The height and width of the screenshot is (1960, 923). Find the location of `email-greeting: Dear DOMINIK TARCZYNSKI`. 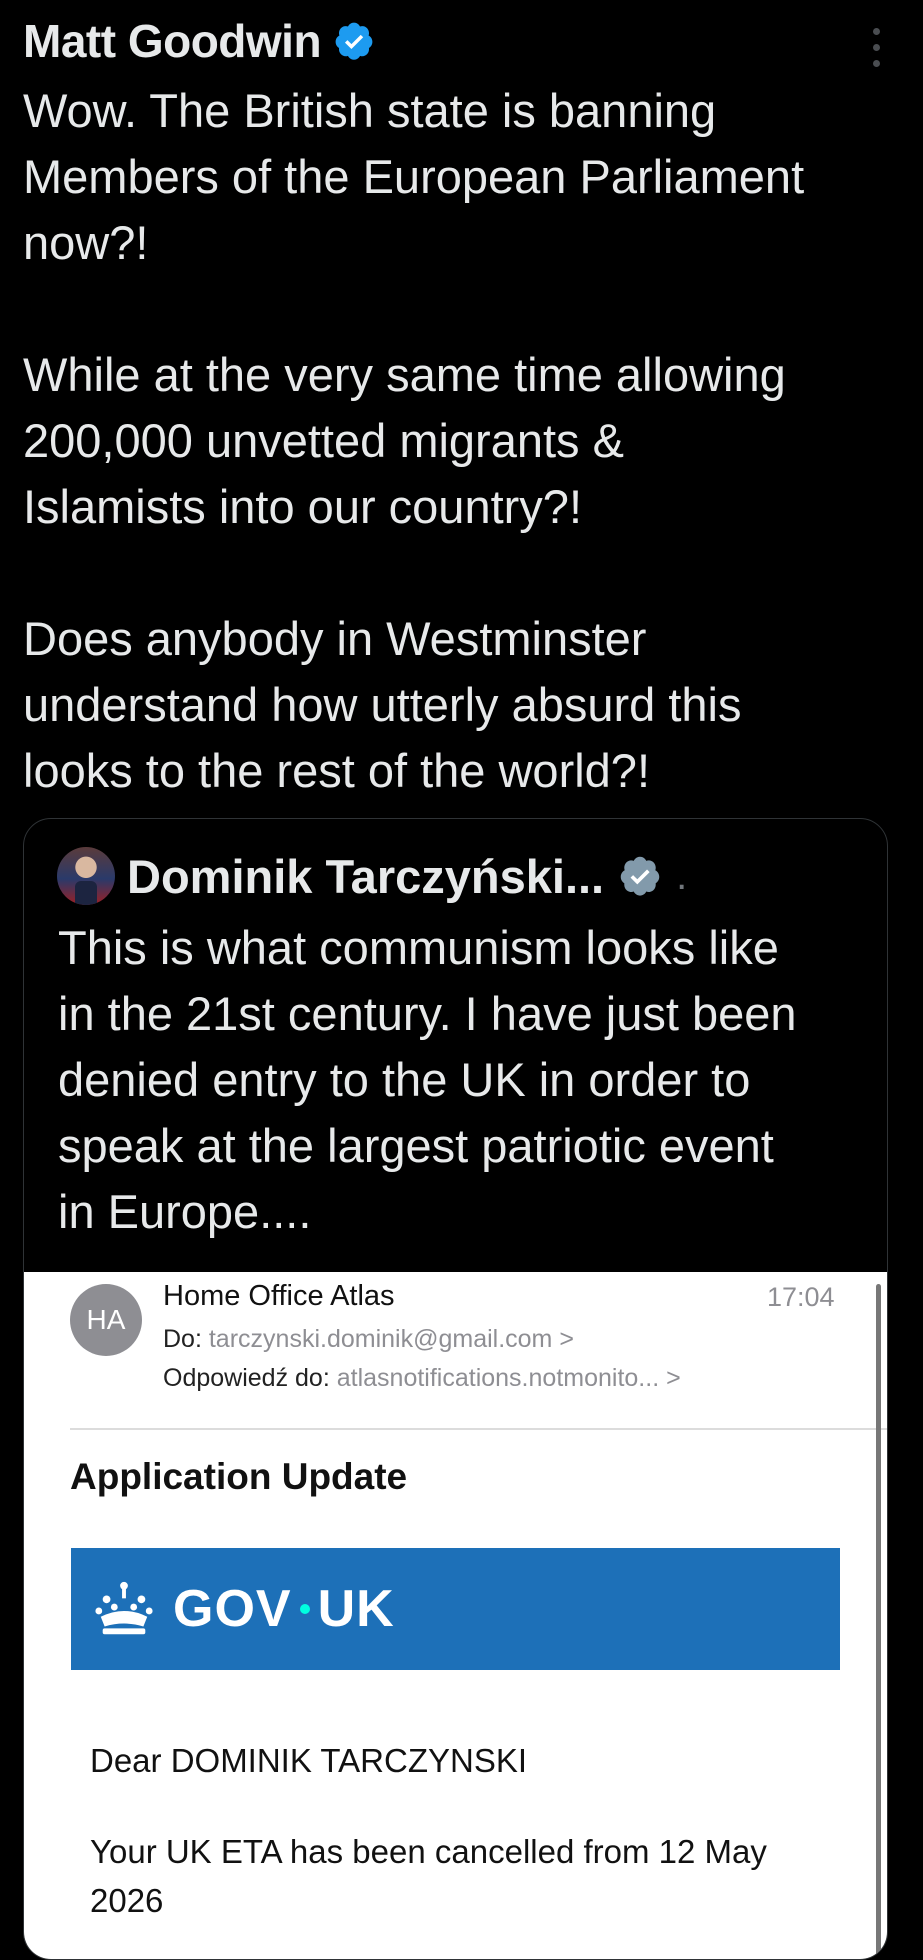

email-greeting: Dear DOMINIK TARCZYNSKI is located at coordinates (309, 1760).